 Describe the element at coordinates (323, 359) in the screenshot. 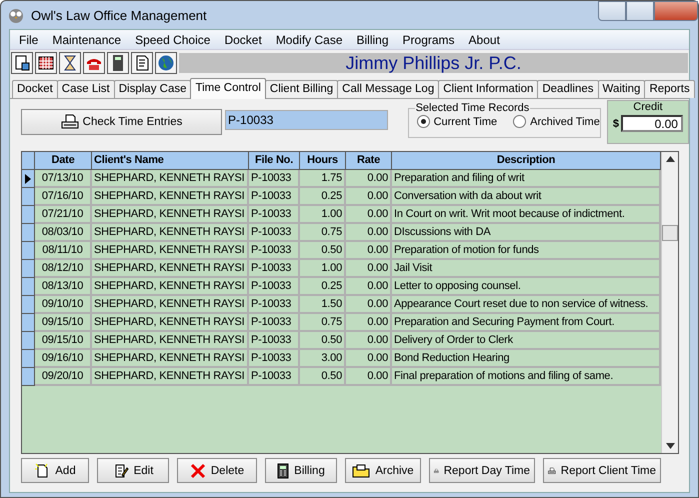

I see `table-cell: 3.00` at that location.